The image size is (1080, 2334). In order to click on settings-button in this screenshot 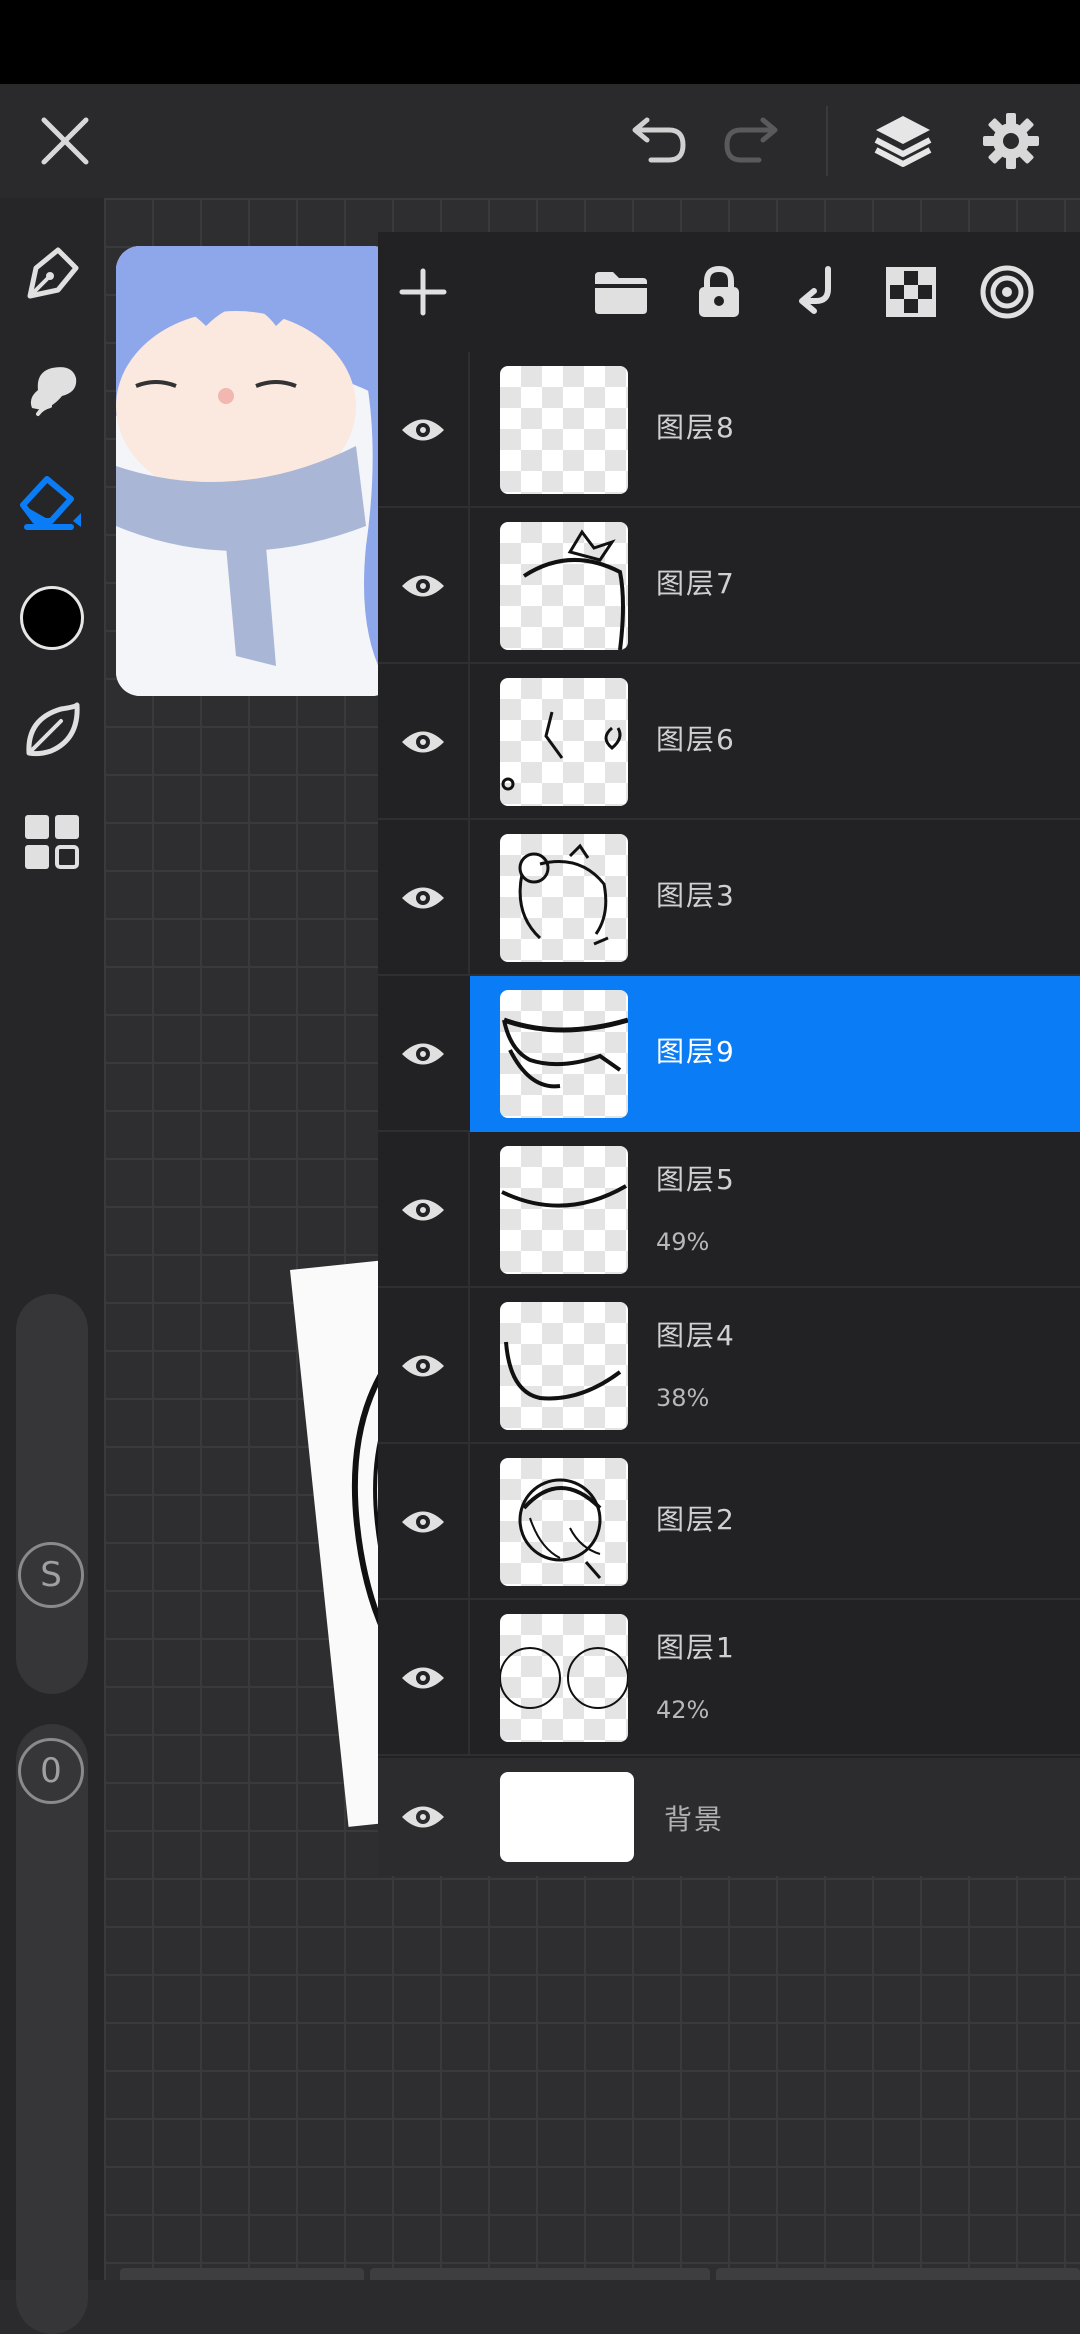, I will do `click(1011, 141)`.